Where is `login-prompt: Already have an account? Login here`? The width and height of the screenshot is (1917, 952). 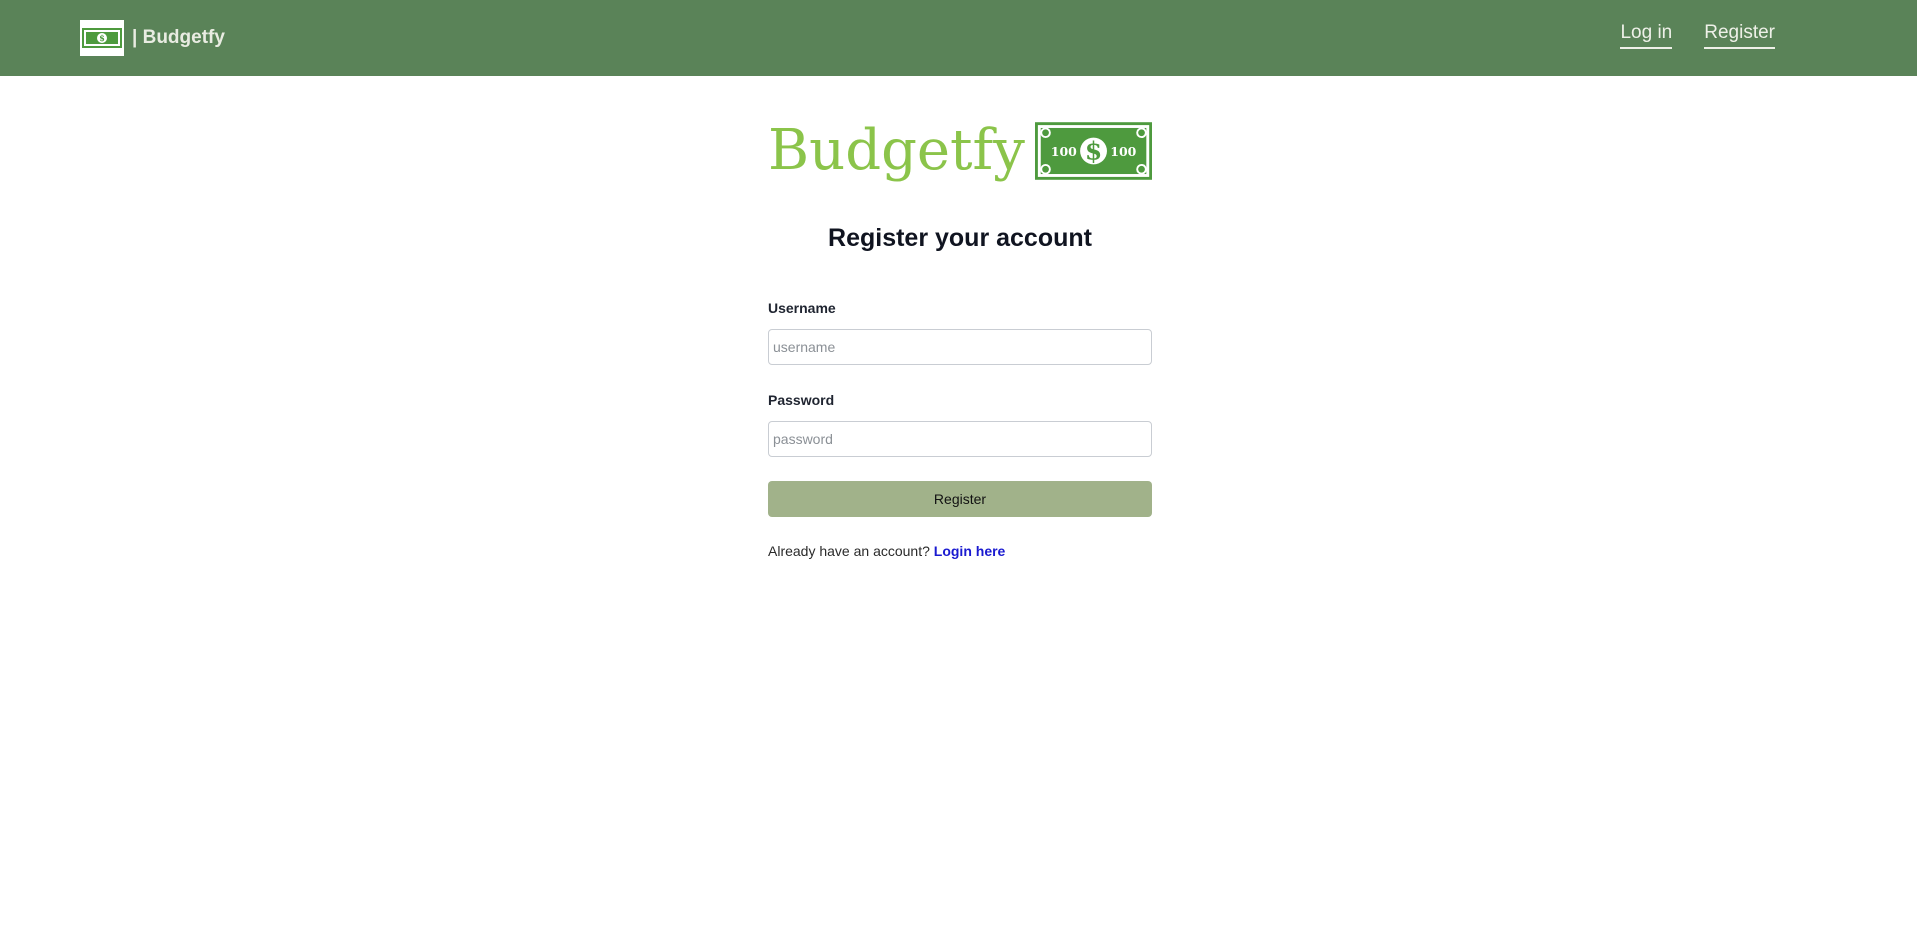 login-prompt: Already have an account? Login here is located at coordinates (886, 551).